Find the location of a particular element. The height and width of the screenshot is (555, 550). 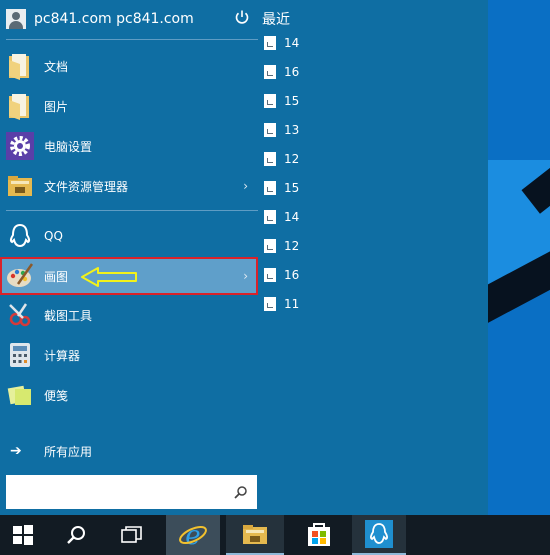

taskbar-qq is located at coordinates (379, 535).